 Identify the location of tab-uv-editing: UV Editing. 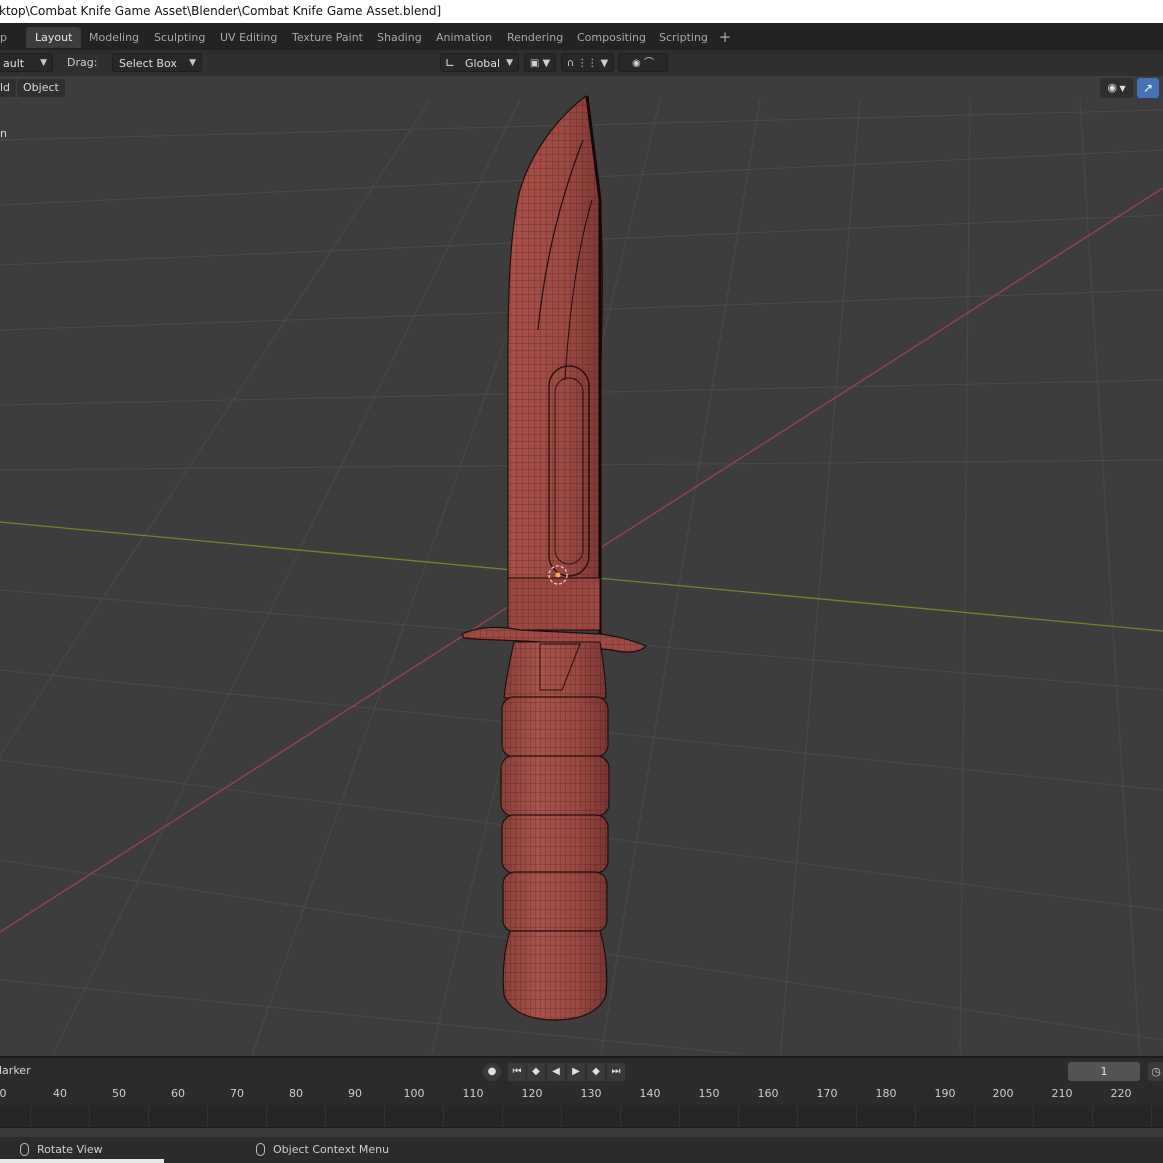
(248, 37).